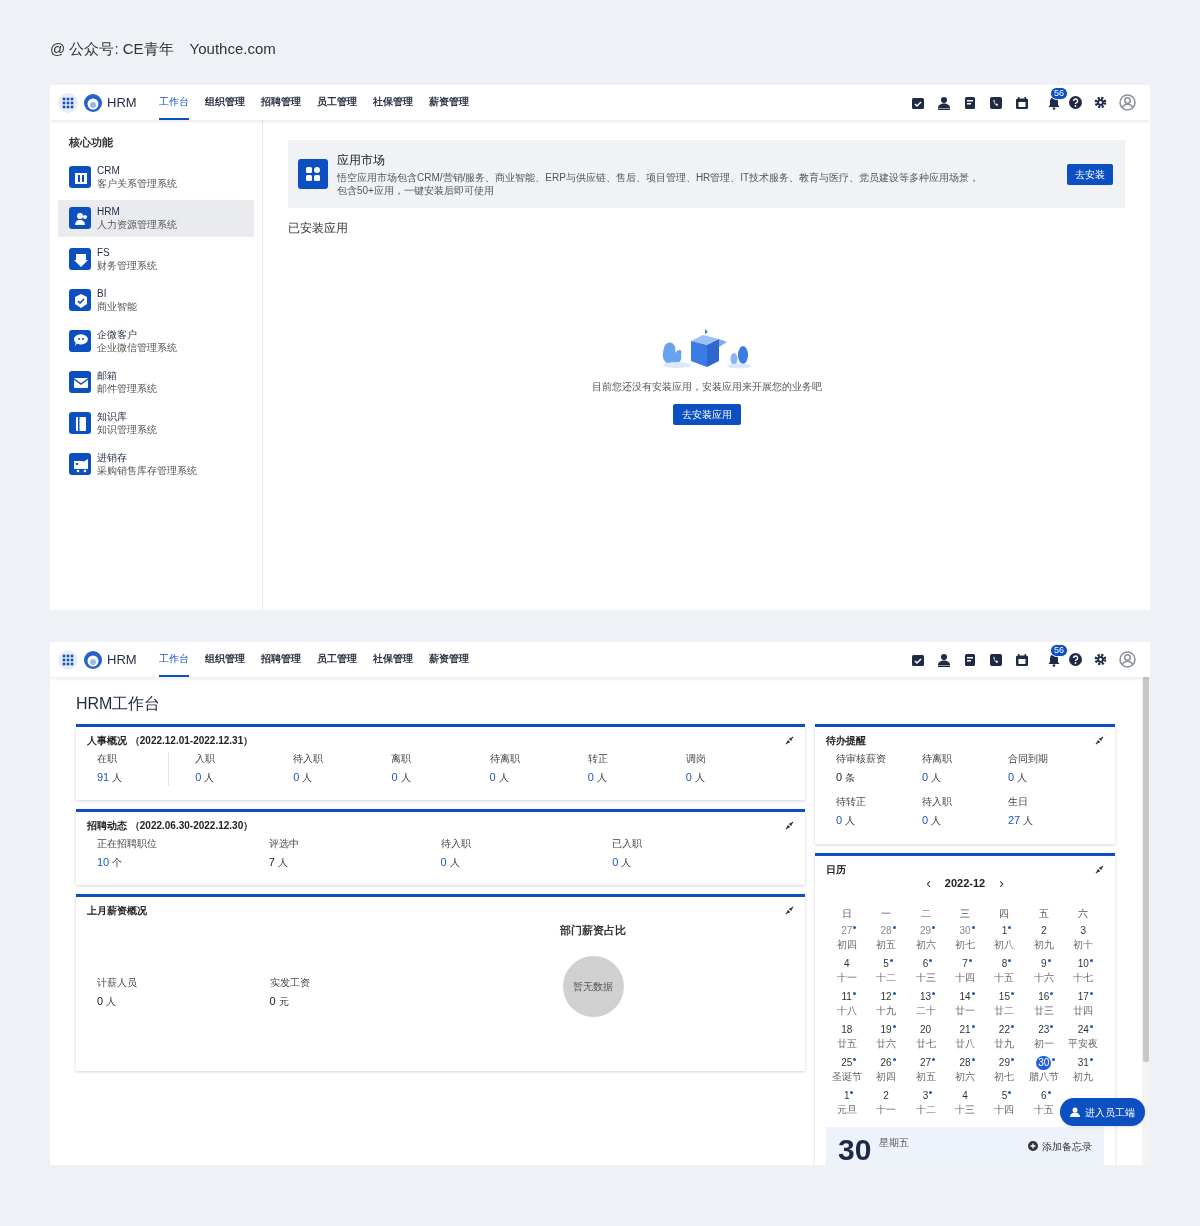 The width and height of the screenshot is (1200, 1226). What do you see at coordinates (1043, 1038) in the screenshot?
I see `calendar-day: 23 初一` at bounding box center [1043, 1038].